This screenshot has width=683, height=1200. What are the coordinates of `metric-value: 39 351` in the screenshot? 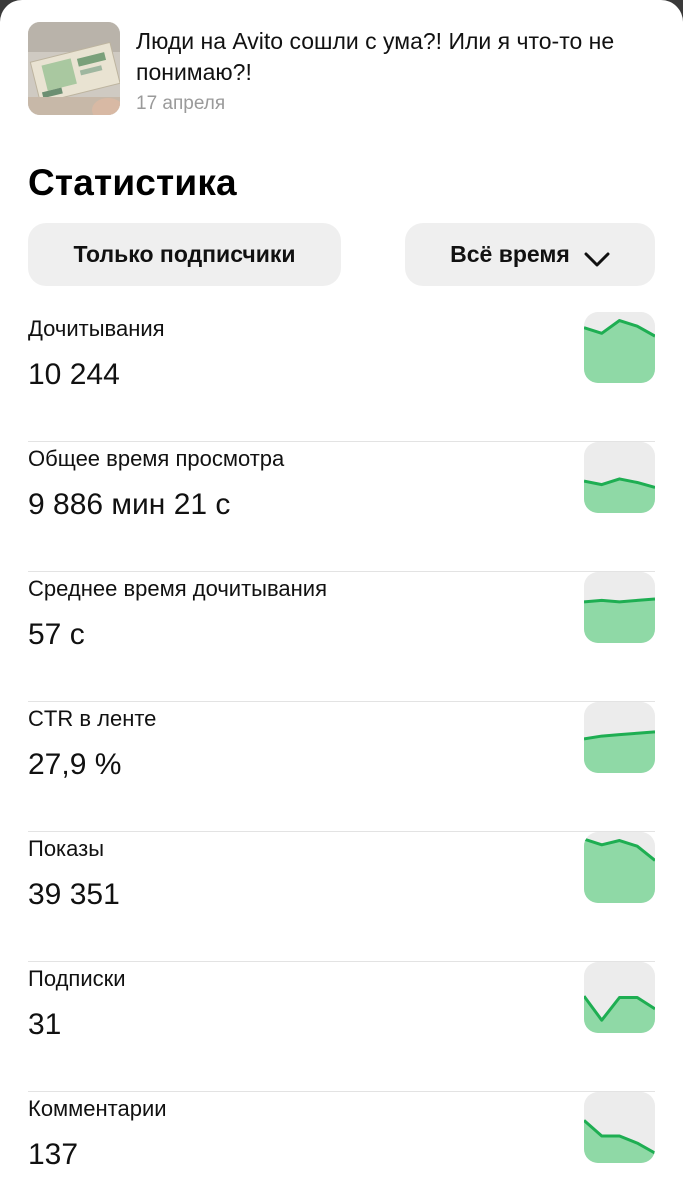 It's located at (74, 894).